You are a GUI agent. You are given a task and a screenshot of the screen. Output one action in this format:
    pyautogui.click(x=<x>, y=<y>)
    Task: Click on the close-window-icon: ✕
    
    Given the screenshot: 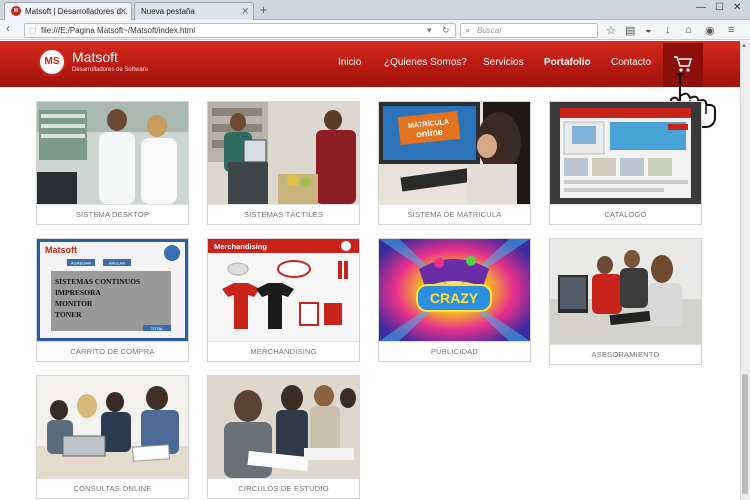 What is the action you would take?
    pyautogui.click(x=737, y=7)
    